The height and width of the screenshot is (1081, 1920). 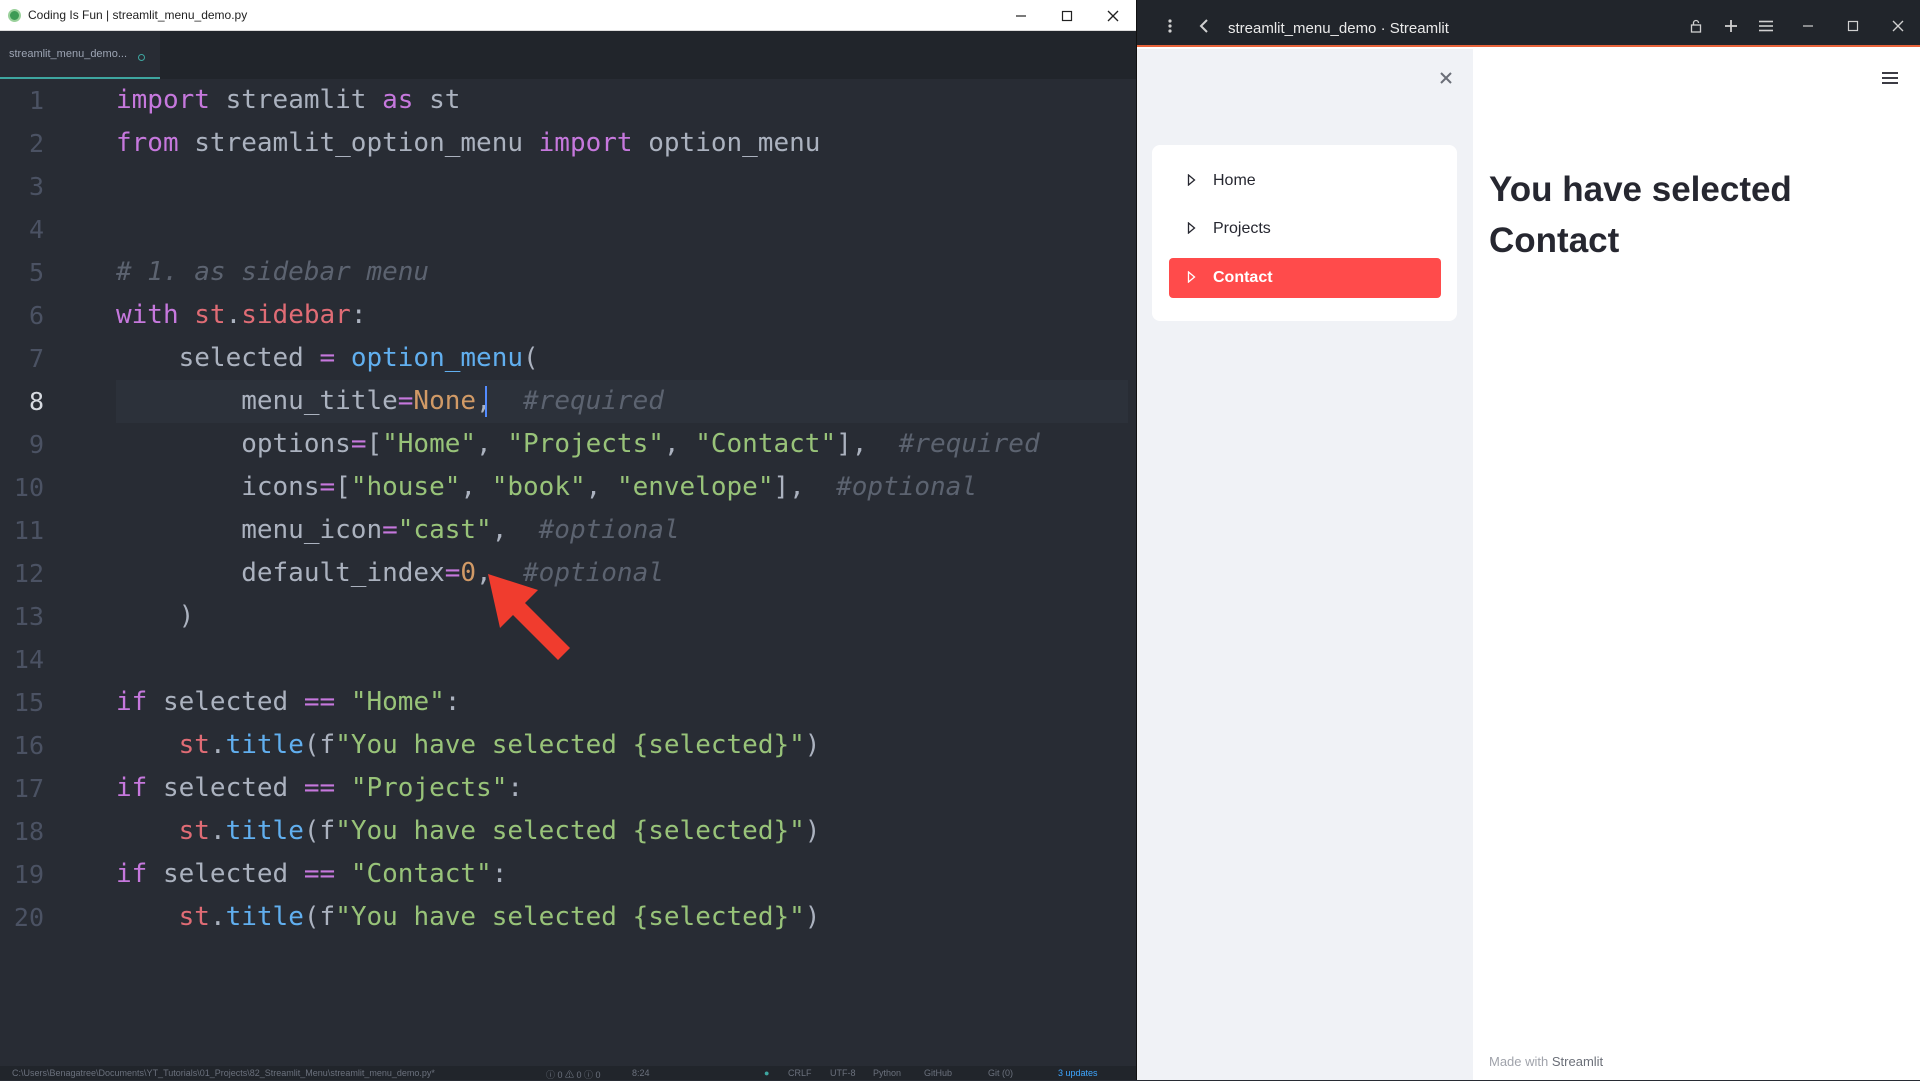 I want to click on maximize-button, so click(x=1067, y=15).